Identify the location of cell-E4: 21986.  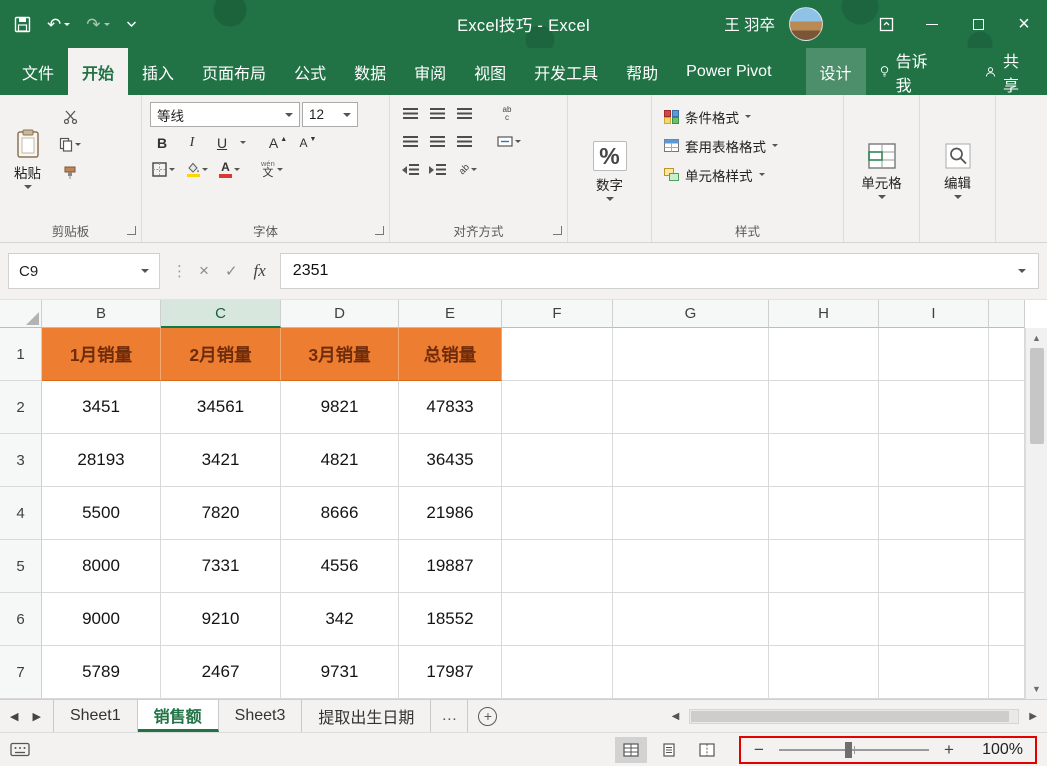
(450, 513).